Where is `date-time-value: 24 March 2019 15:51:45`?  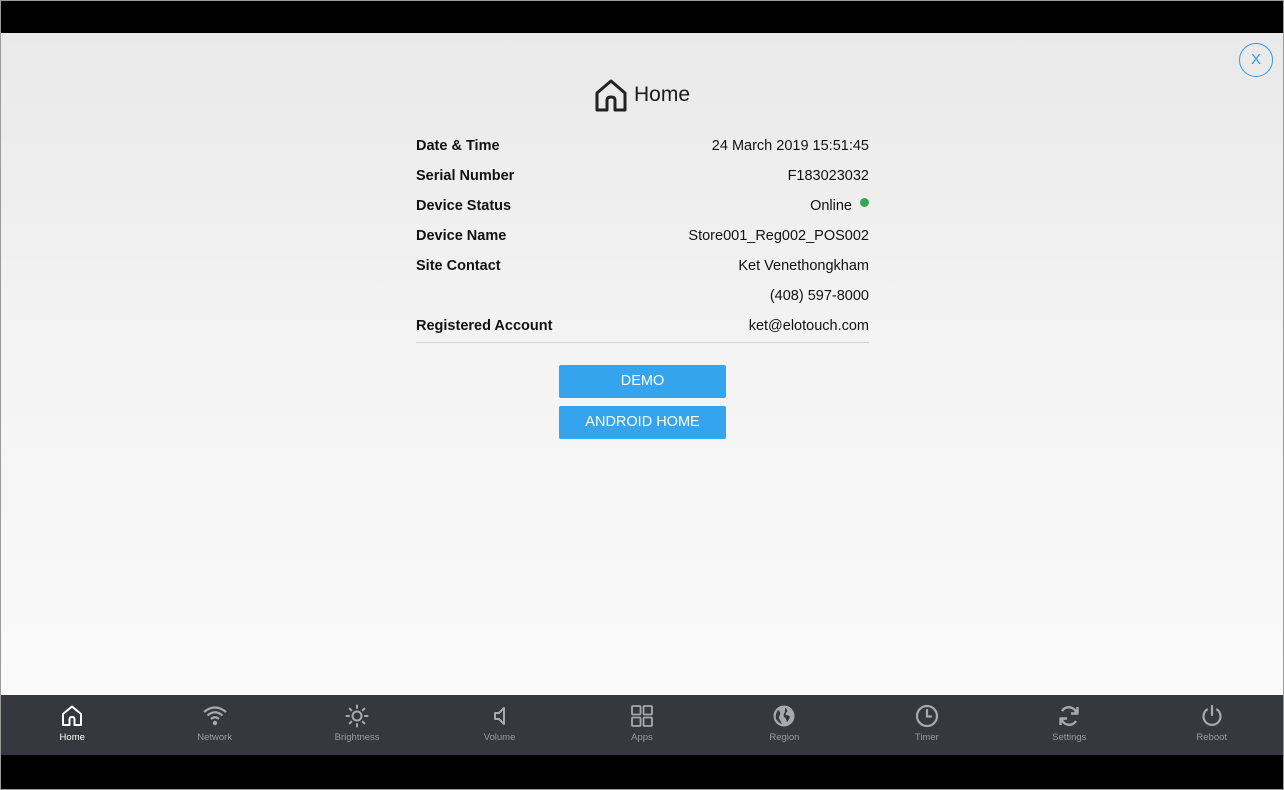
date-time-value: 24 March 2019 15:51:45 is located at coordinates (790, 146).